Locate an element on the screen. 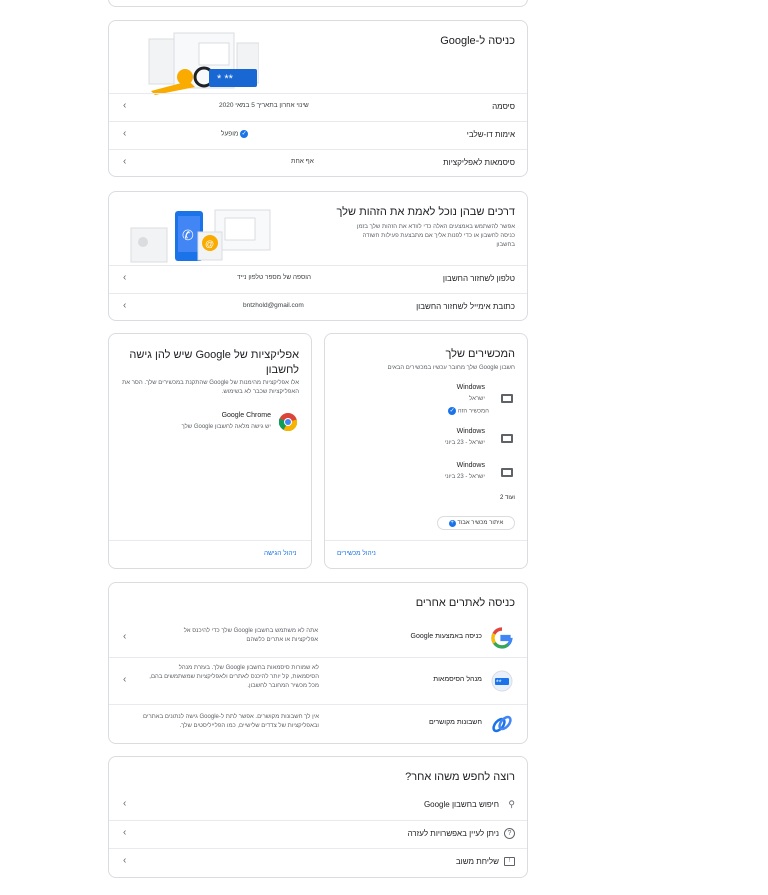 The image size is (768, 895). row-label: חשבונות מקושרים is located at coordinates (455, 722).